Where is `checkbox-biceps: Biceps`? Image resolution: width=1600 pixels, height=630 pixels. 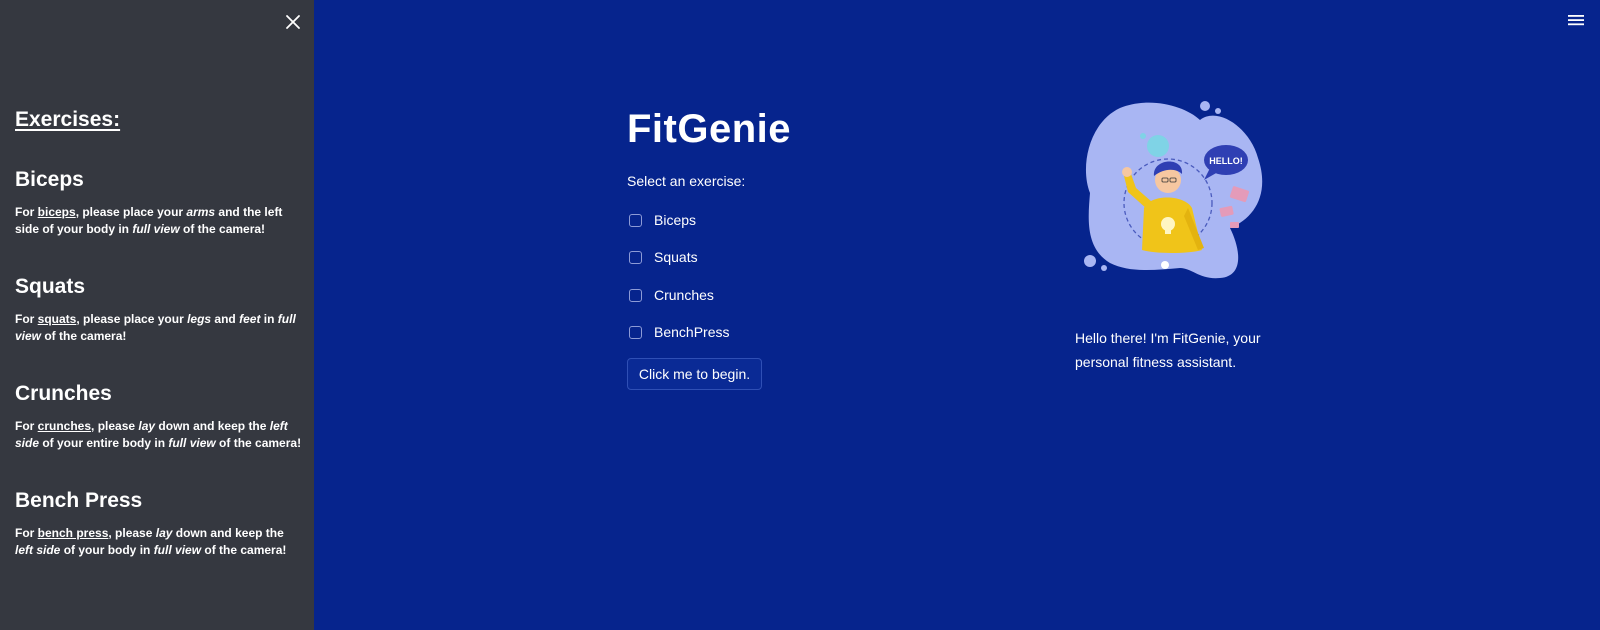 checkbox-biceps: Biceps is located at coordinates (662, 220).